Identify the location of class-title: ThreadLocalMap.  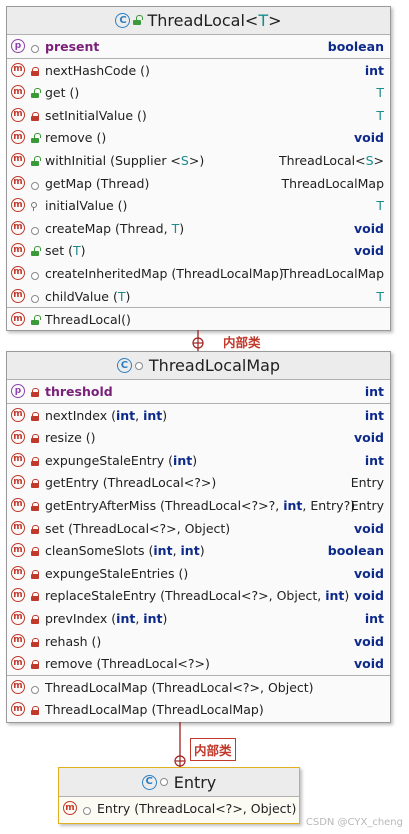
(214, 365).